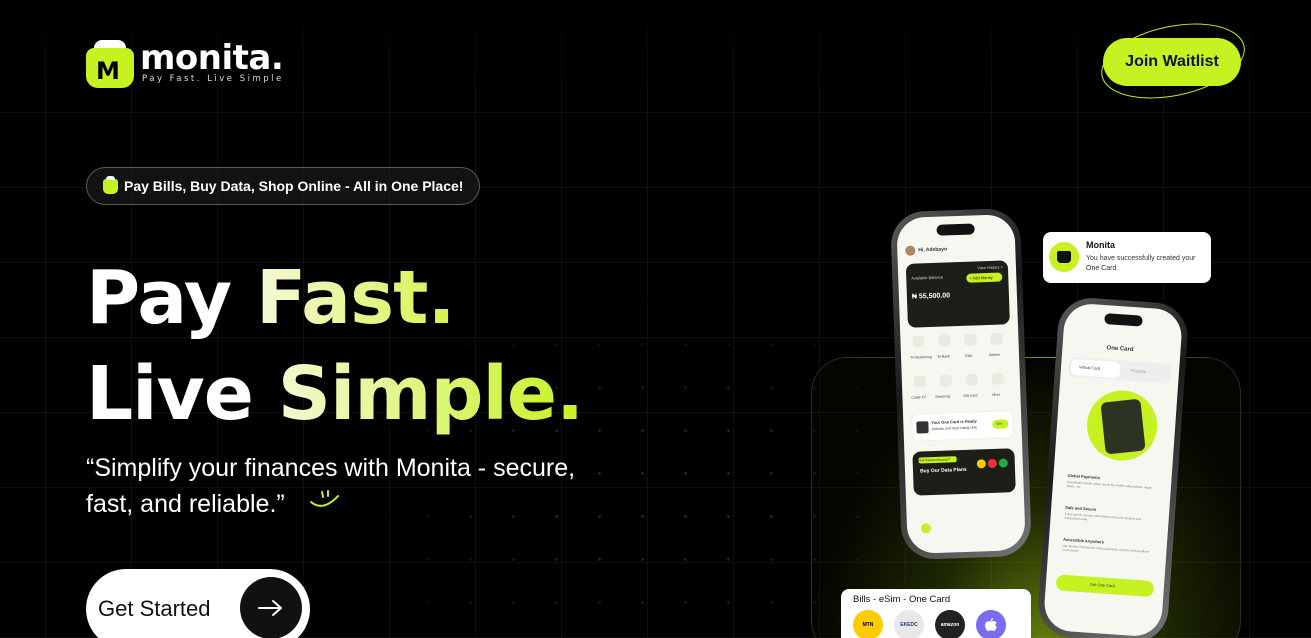  What do you see at coordinates (919, 397) in the screenshot?
I see `service-cable: Cable TV` at bounding box center [919, 397].